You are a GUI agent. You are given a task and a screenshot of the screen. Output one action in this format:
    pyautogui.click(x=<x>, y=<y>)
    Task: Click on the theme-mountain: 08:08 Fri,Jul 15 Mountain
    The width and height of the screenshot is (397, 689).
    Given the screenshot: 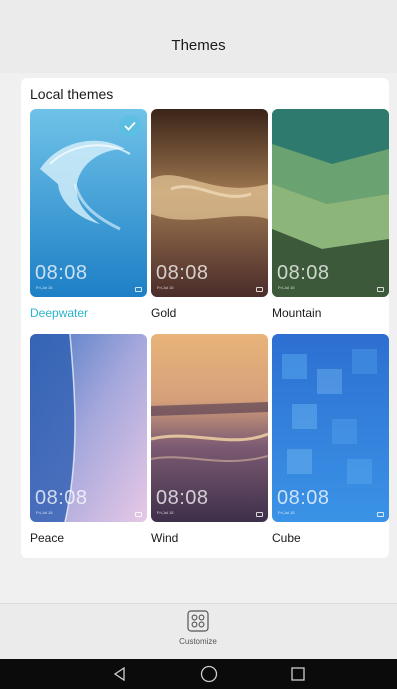 What is the action you would take?
    pyautogui.click(x=330, y=214)
    